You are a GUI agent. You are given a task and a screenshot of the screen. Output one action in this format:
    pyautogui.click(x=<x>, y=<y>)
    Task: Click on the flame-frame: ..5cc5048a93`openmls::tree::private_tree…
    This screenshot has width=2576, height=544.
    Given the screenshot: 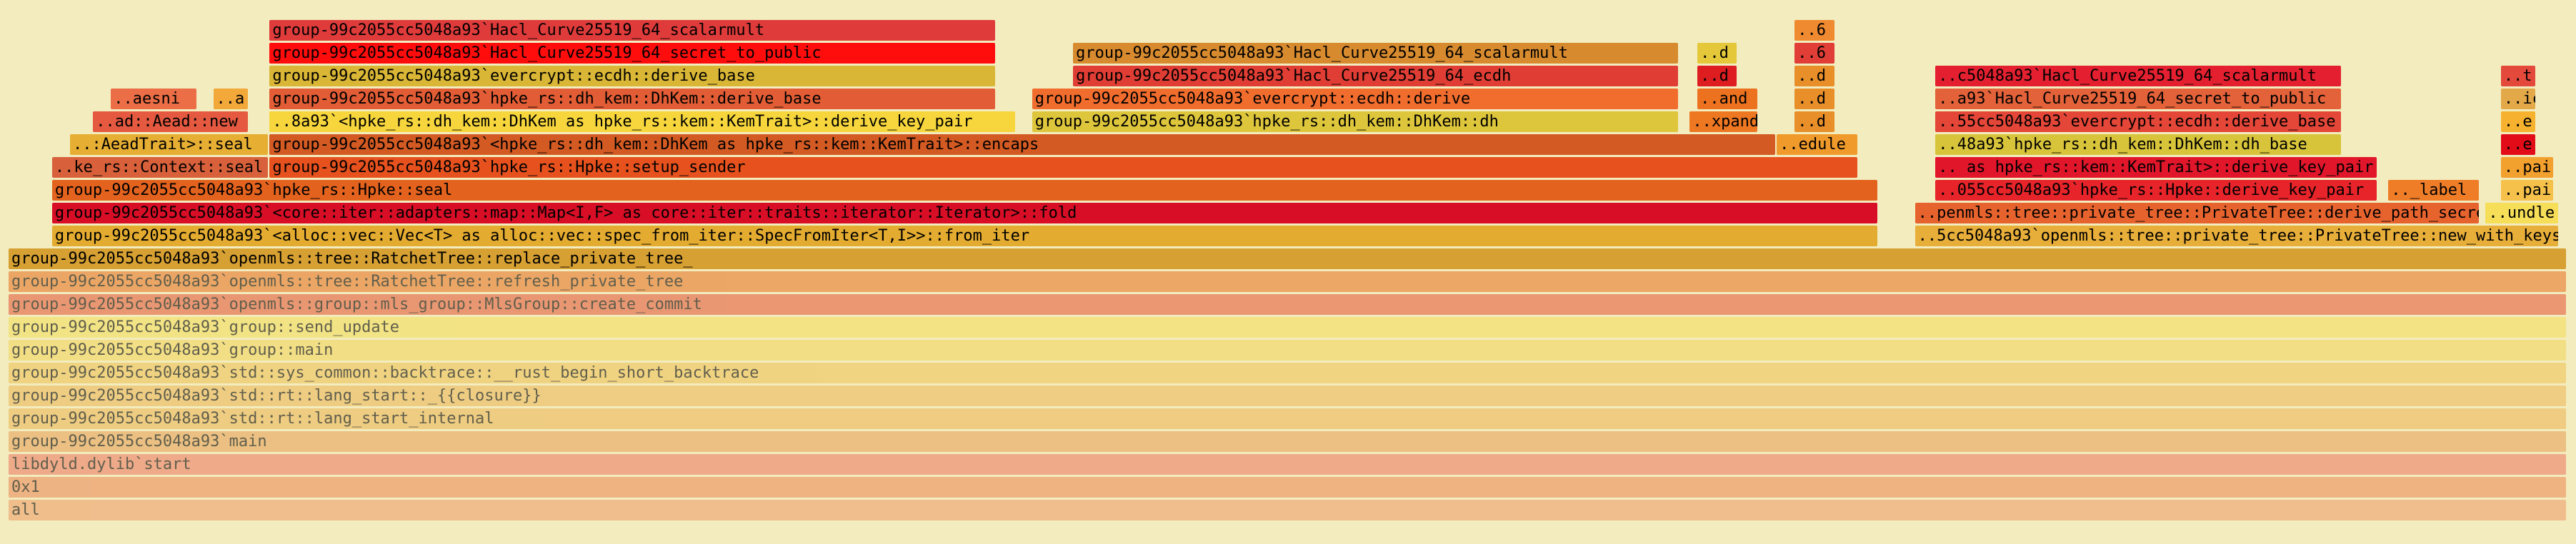 What is the action you would take?
    pyautogui.click(x=2236, y=236)
    